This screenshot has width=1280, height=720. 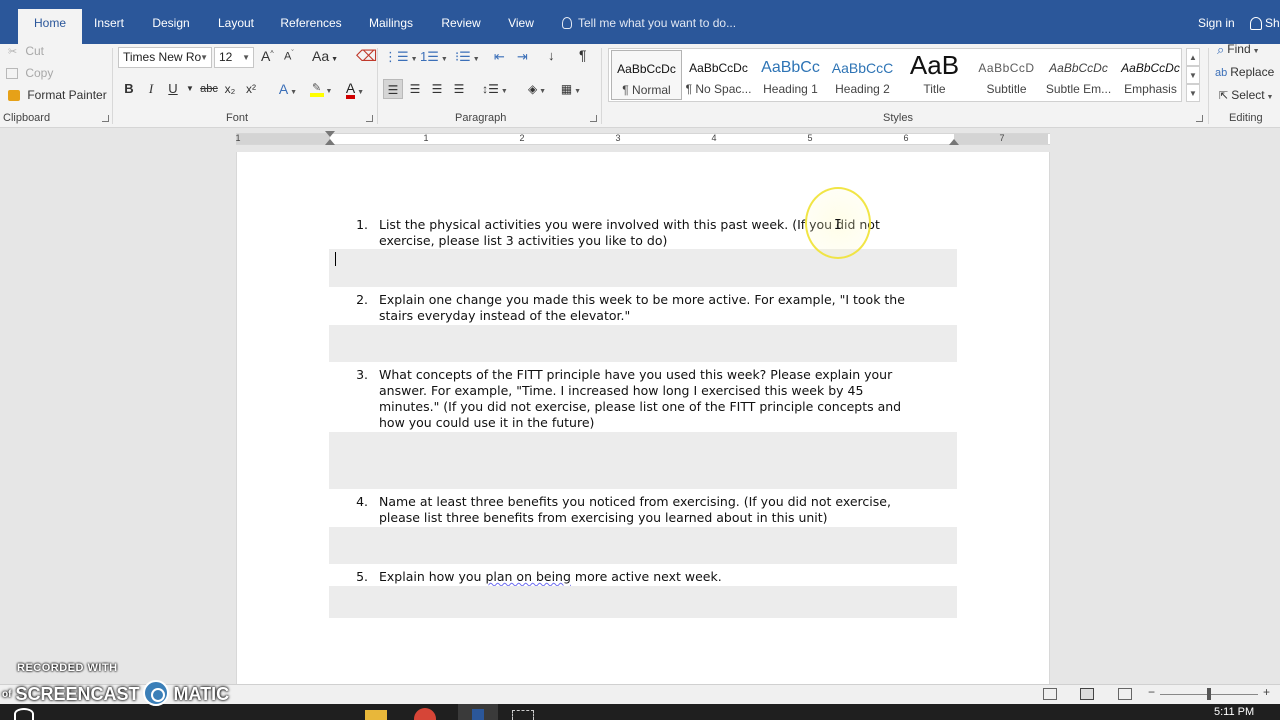 What do you see at coordinates (522, 57) in the screenshot?
I see `increase-indent-button: ⇥` at bounding box center [522, 57].